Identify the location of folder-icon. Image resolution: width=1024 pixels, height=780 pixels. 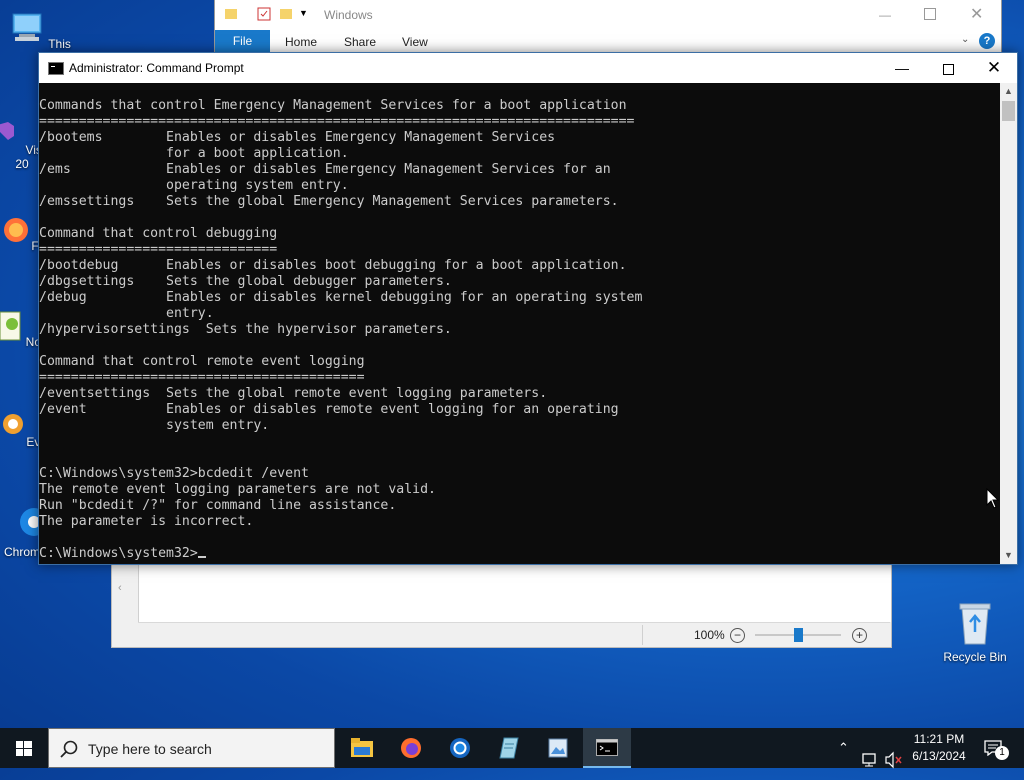
(231, 14).